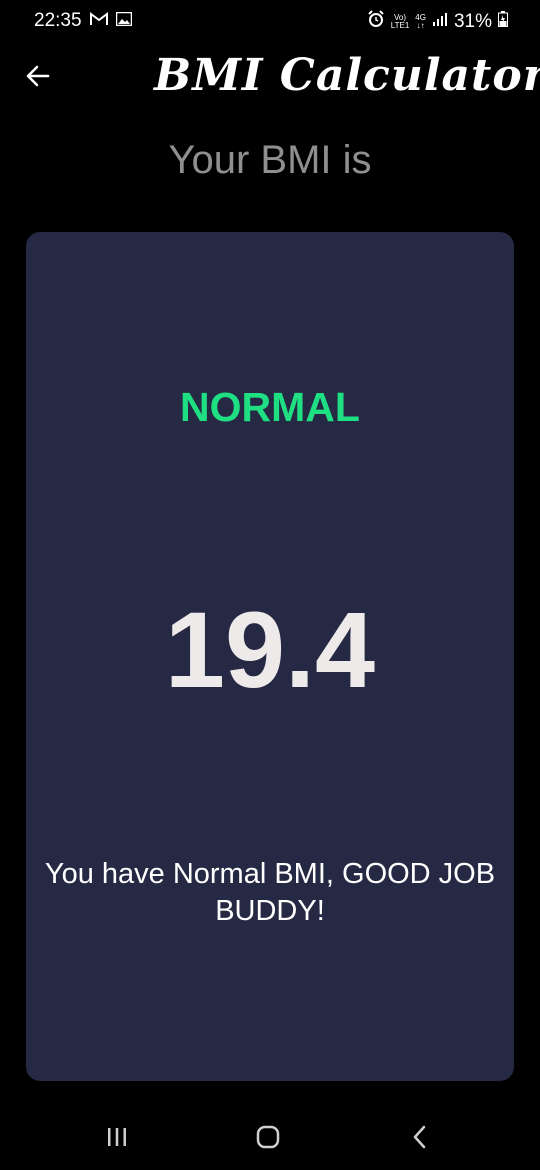  I want to click on recent-apps-button, so click(117, 1139).